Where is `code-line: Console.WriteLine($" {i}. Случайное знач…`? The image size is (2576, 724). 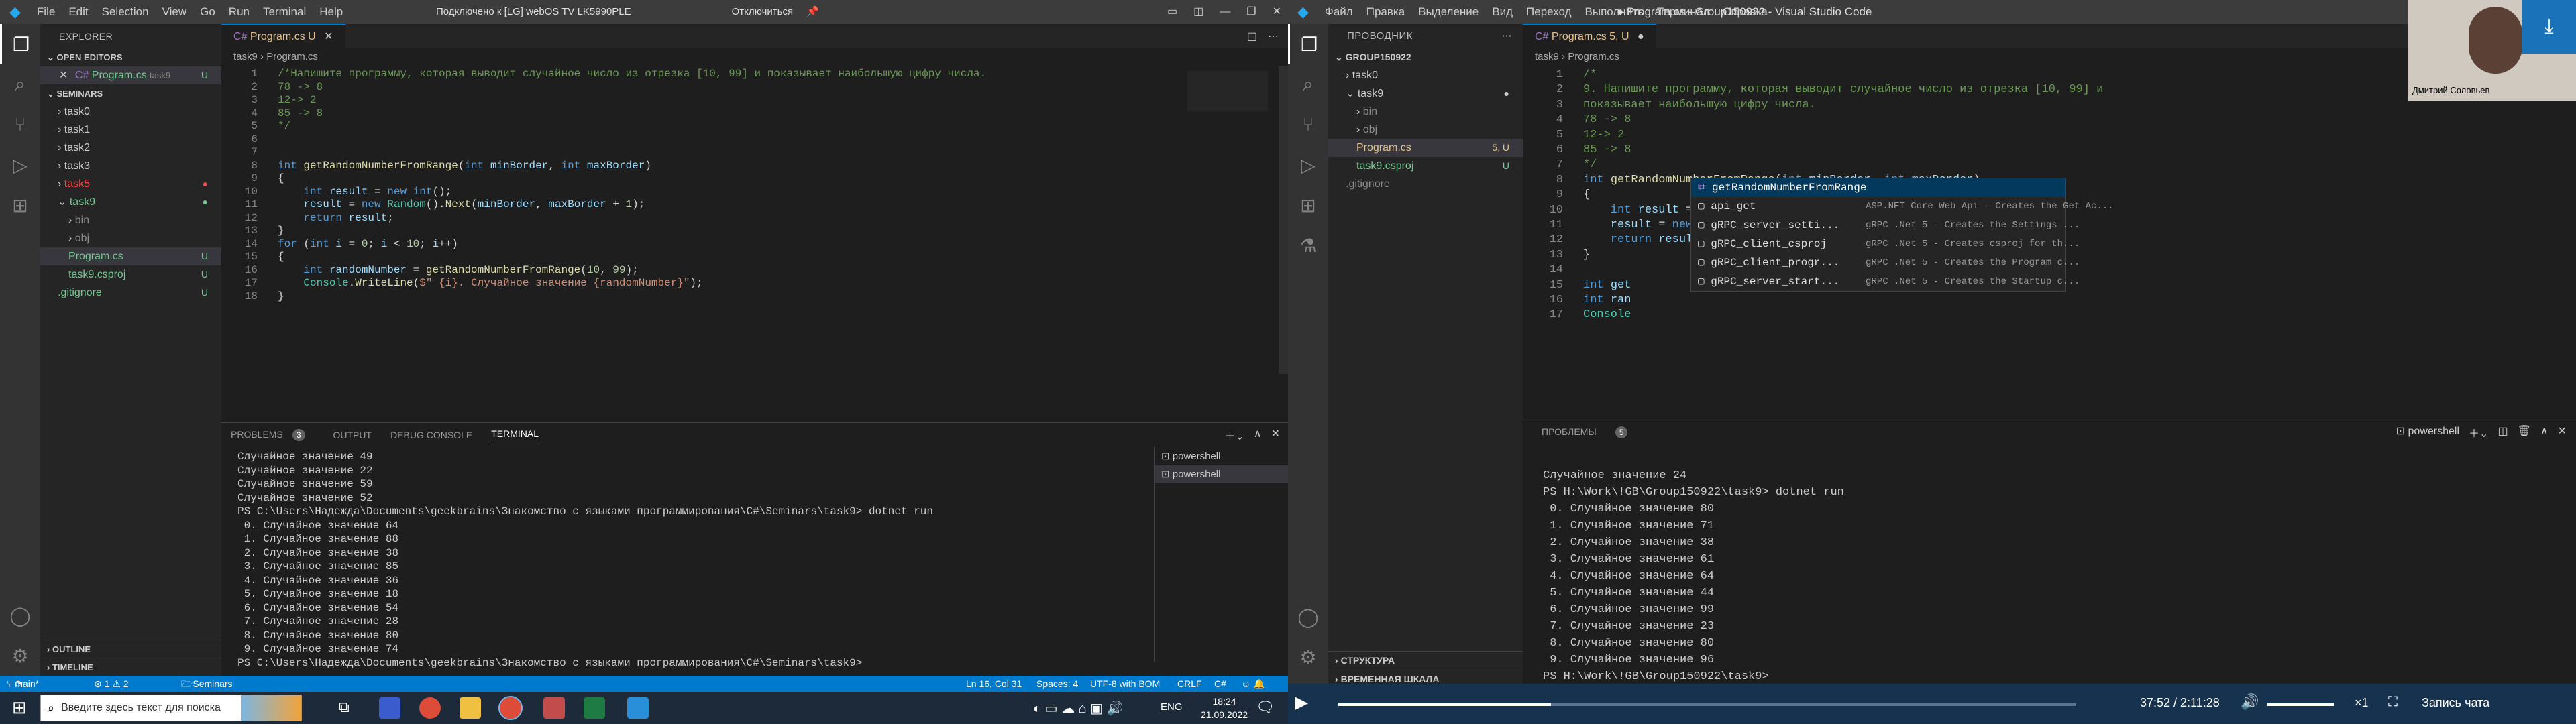 code-line: Console.WriteLine($" {i}. Случайное знач… is located at coordinates (490, 283).